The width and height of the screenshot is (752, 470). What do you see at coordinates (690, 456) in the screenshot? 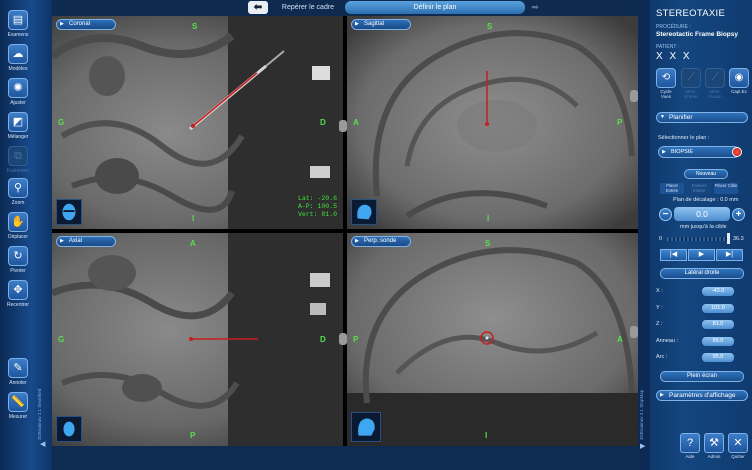
I see `help-label: Aide` at bounding box center [690, 456].